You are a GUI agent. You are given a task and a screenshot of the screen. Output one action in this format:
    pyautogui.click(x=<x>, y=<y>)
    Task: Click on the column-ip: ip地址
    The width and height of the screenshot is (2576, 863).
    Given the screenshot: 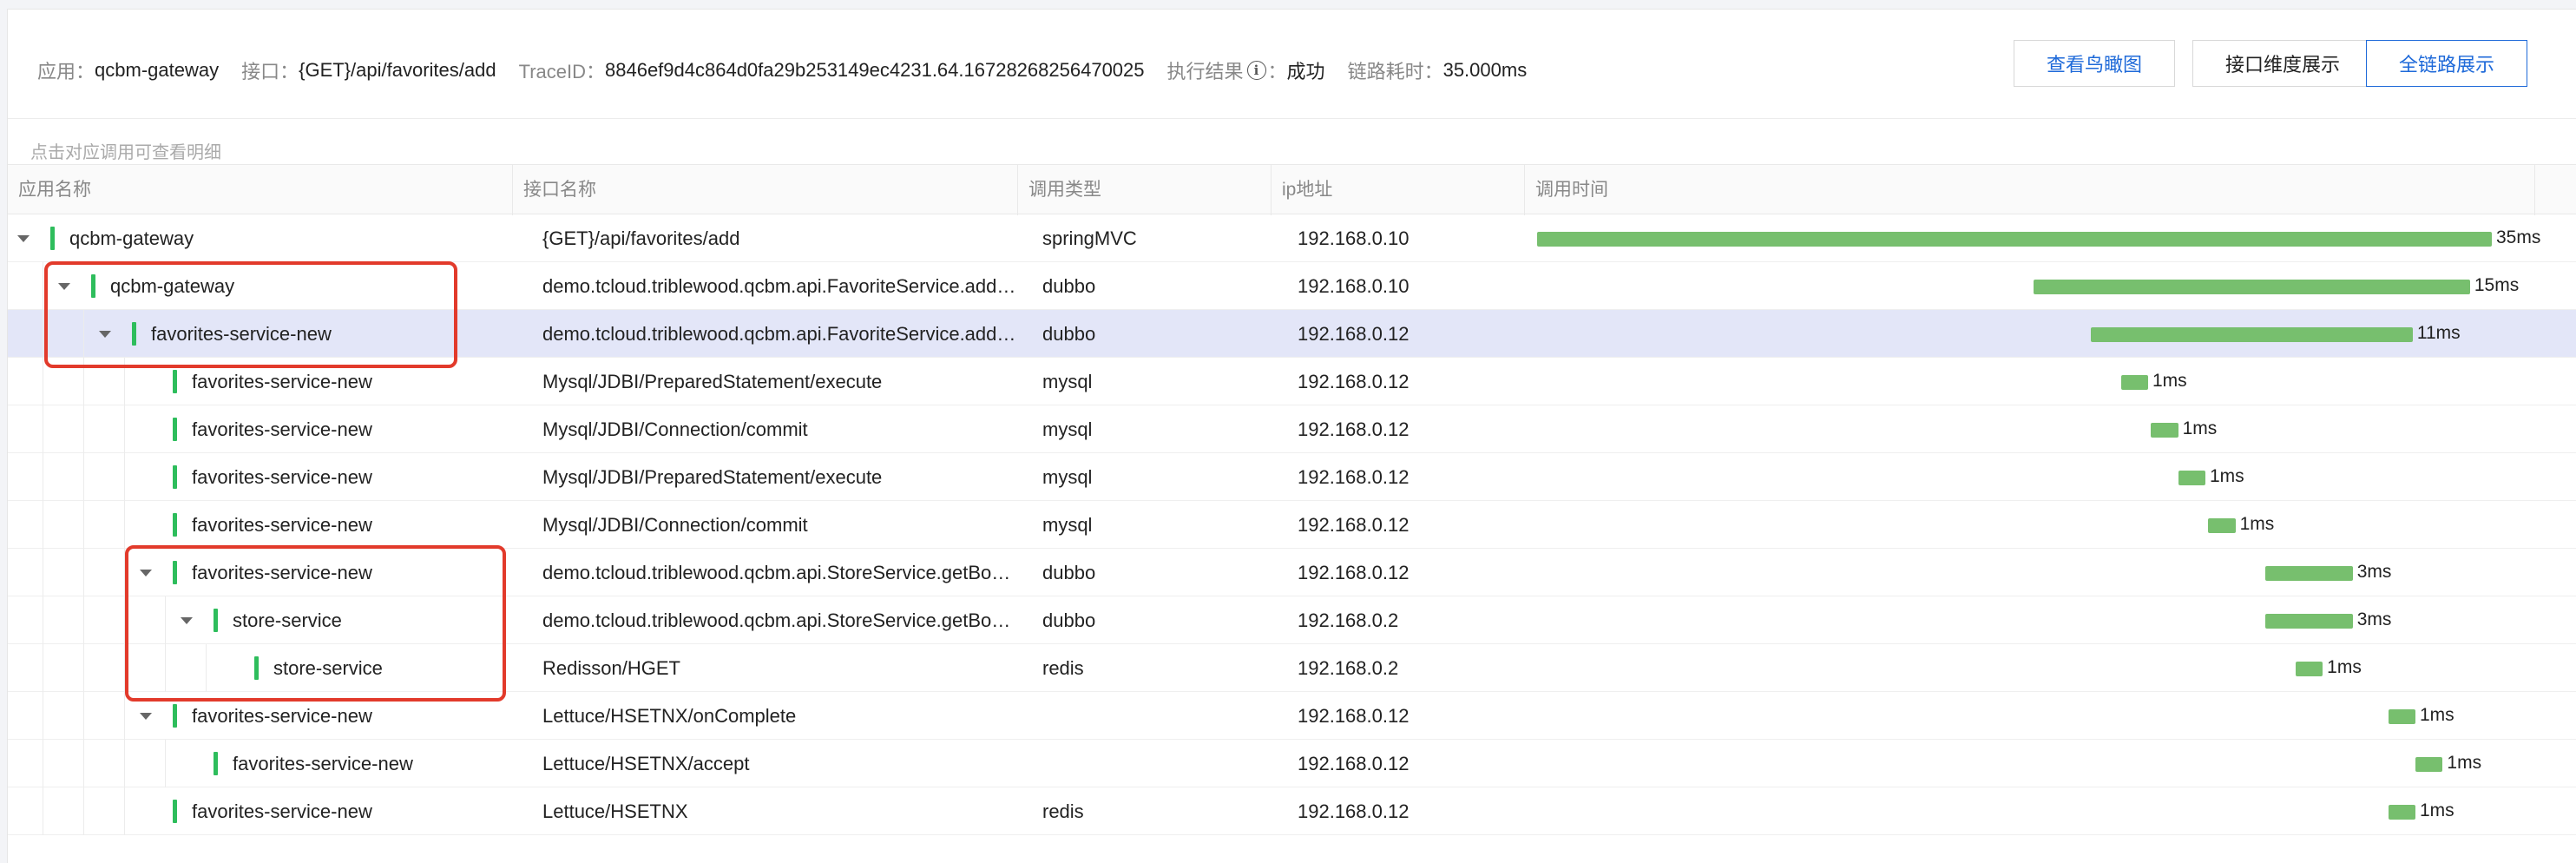 What is the action you would take?
    pyautogui.click(x=1398, y=190)
    